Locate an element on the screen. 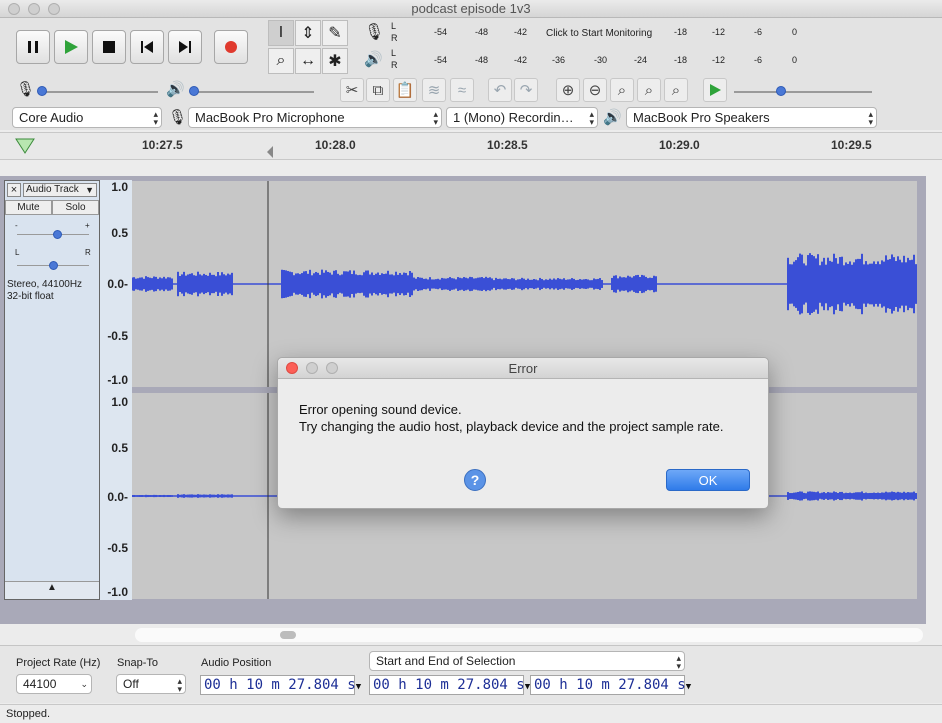 The image size is (942, 723). audio-host-value: Core Audio is located at coordinates (51, 117).